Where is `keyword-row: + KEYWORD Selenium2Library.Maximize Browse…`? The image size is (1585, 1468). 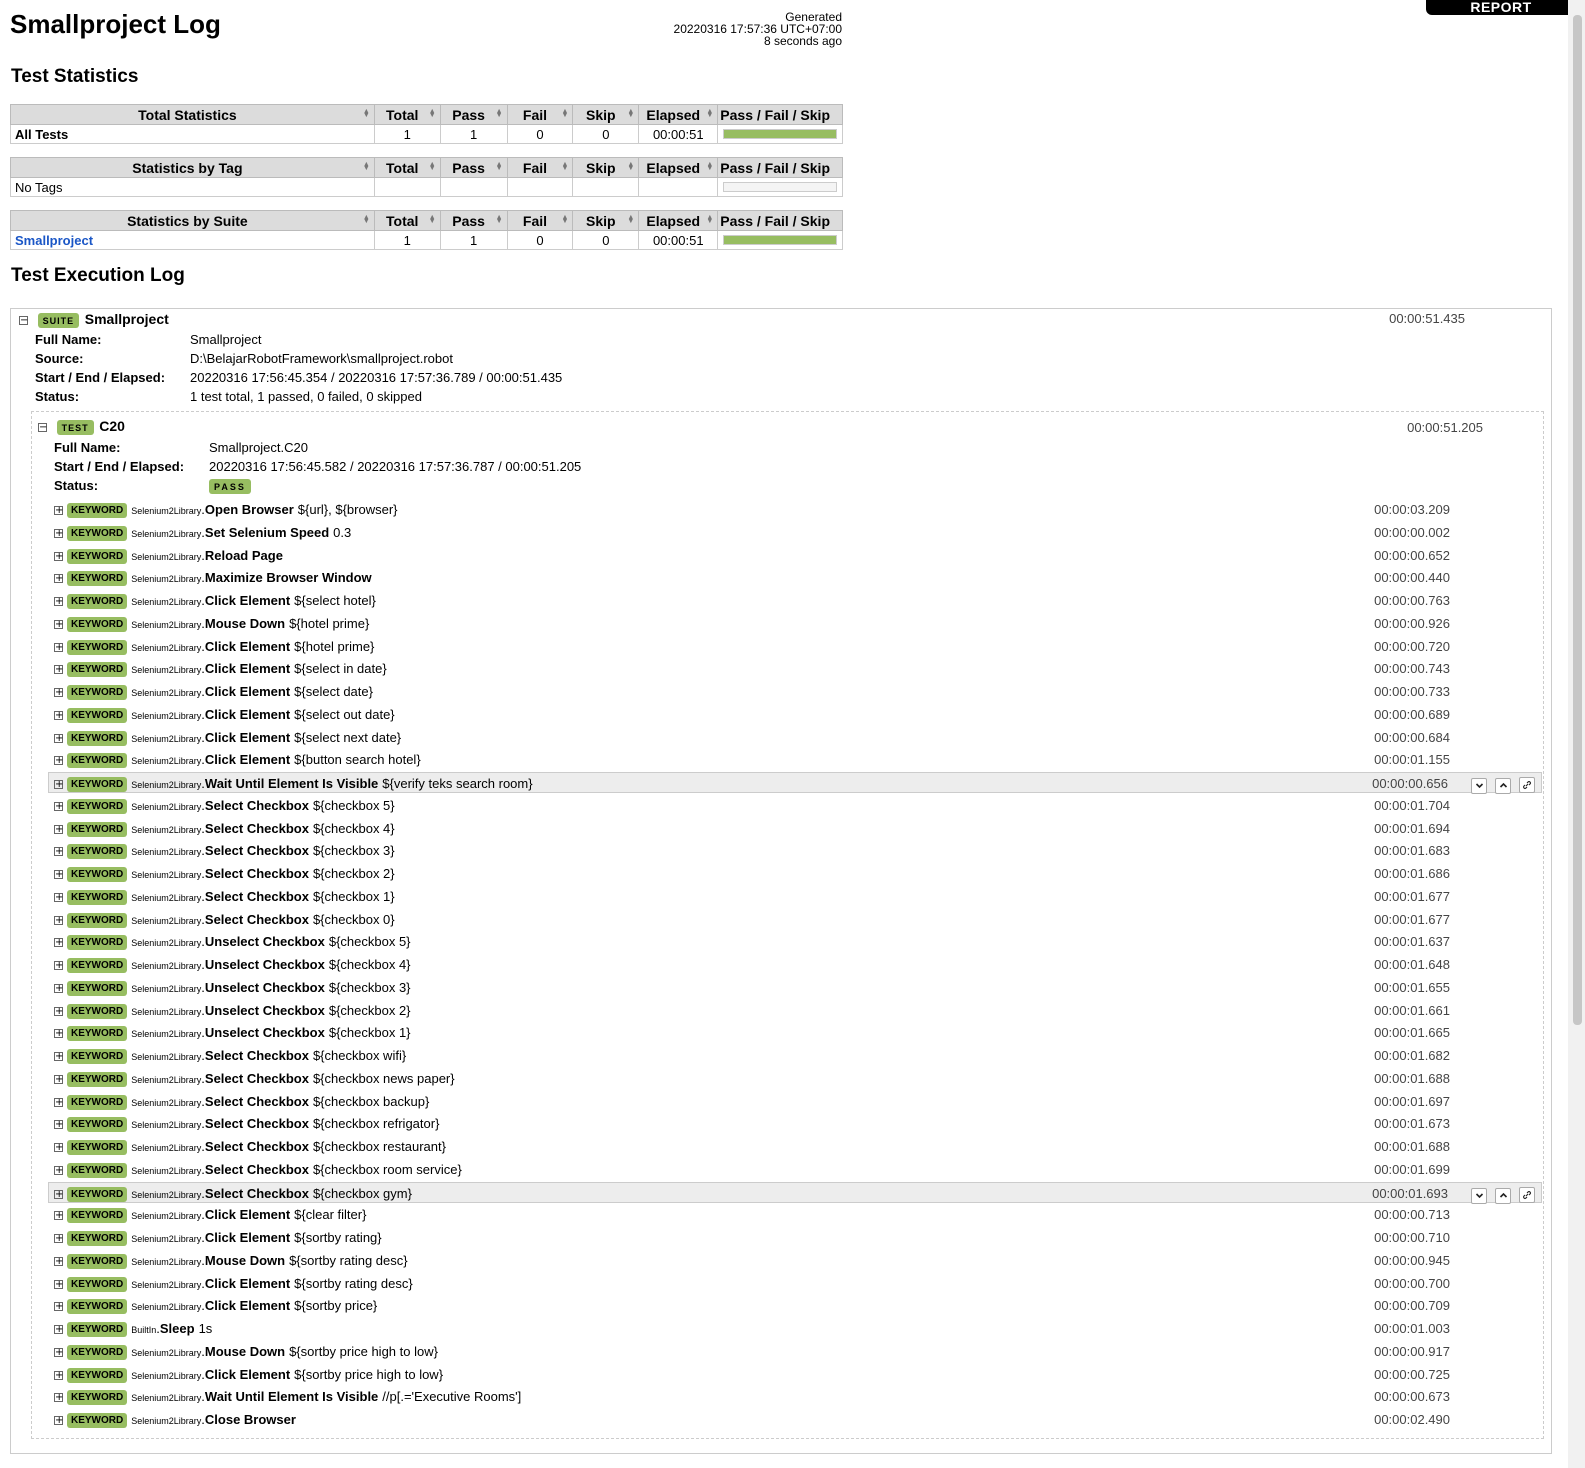 keyword-row: + KEYWORD Selenium2Library.Maximize Browse… is located at coordinates (796, 577).